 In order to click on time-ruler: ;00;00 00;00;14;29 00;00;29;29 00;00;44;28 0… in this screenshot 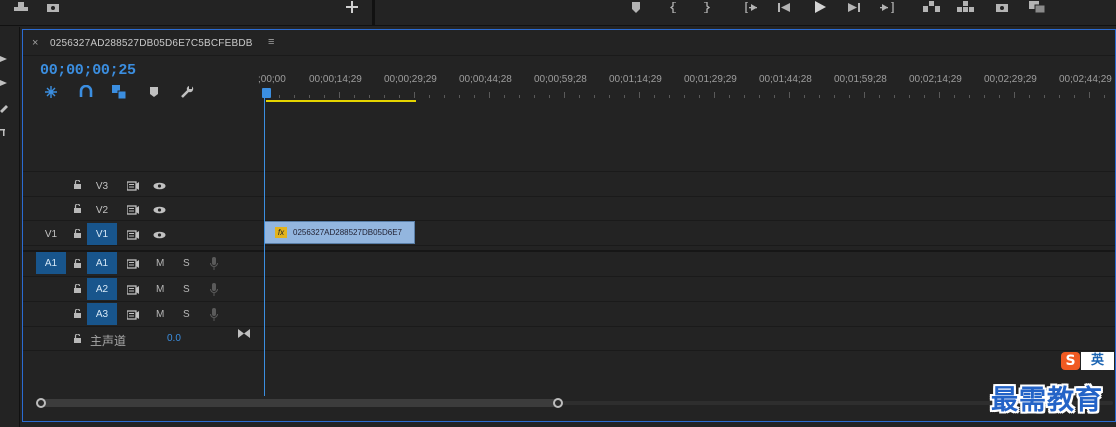, I will do `click(687, 86)`.